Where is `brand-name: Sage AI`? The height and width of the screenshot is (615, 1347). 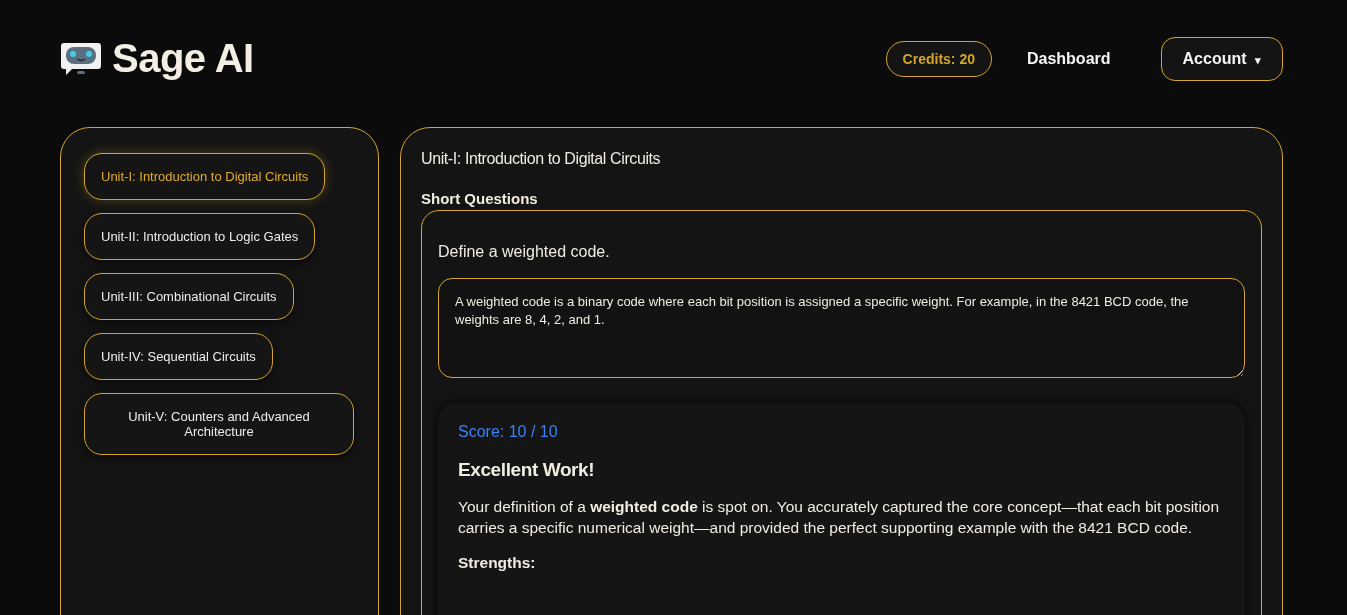 brand-name: Sage AI is located at coordinates (183, 58).